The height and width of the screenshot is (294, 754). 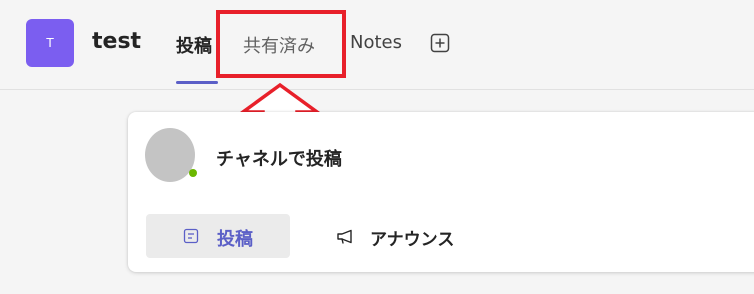 I want to click on announce-button: アナウンス, so click(x=406, y=236).